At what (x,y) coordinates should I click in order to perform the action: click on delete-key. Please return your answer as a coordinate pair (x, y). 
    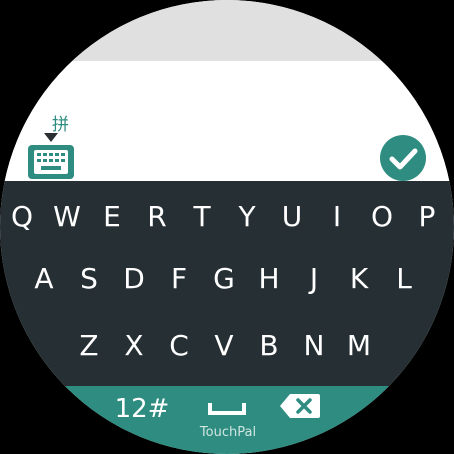
    Looking at the image, I should click on (300, 406).